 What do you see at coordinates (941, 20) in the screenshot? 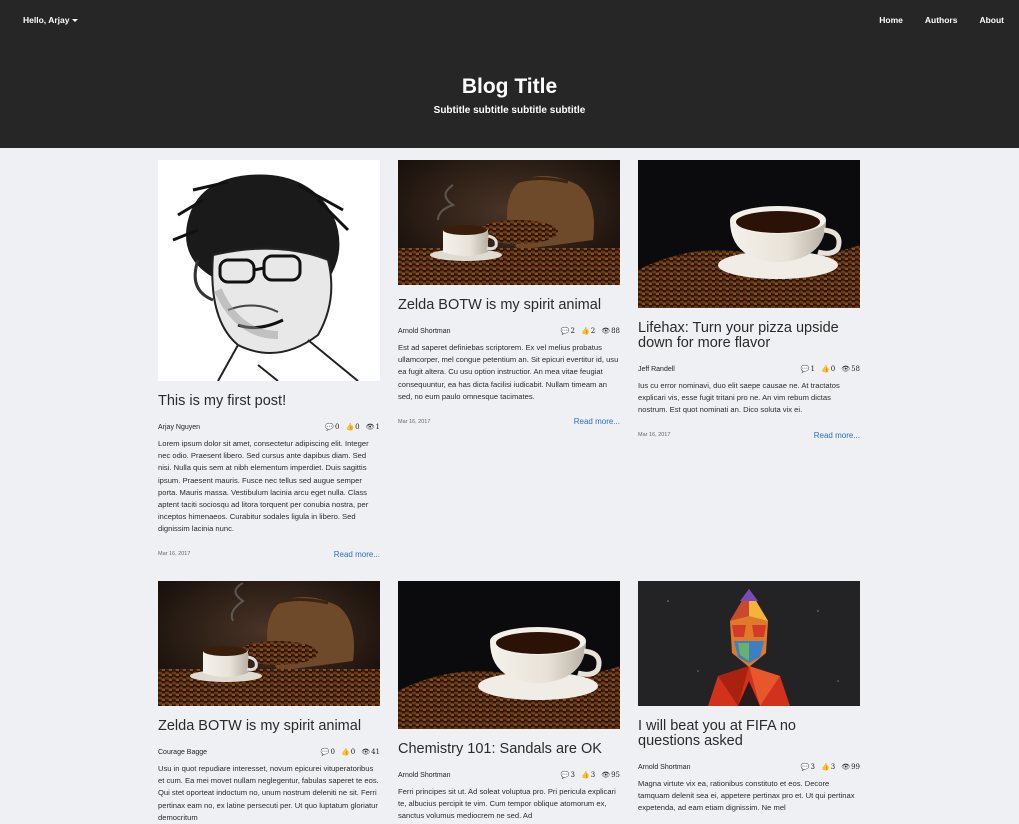
I see `nav-authors-link: Authors` at bounding box center [941, 20].